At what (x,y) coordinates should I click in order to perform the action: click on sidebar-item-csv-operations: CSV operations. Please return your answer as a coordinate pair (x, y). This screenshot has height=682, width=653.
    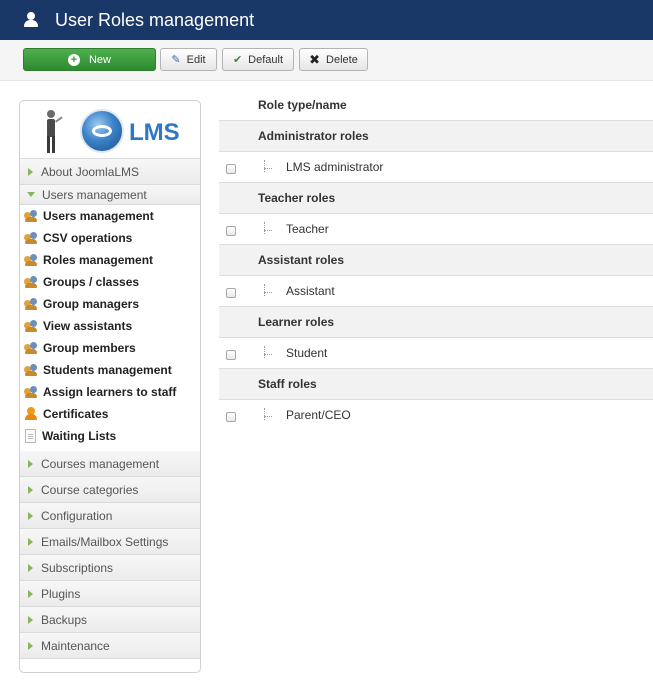
    Looking at the image, I should click on (110, 238).